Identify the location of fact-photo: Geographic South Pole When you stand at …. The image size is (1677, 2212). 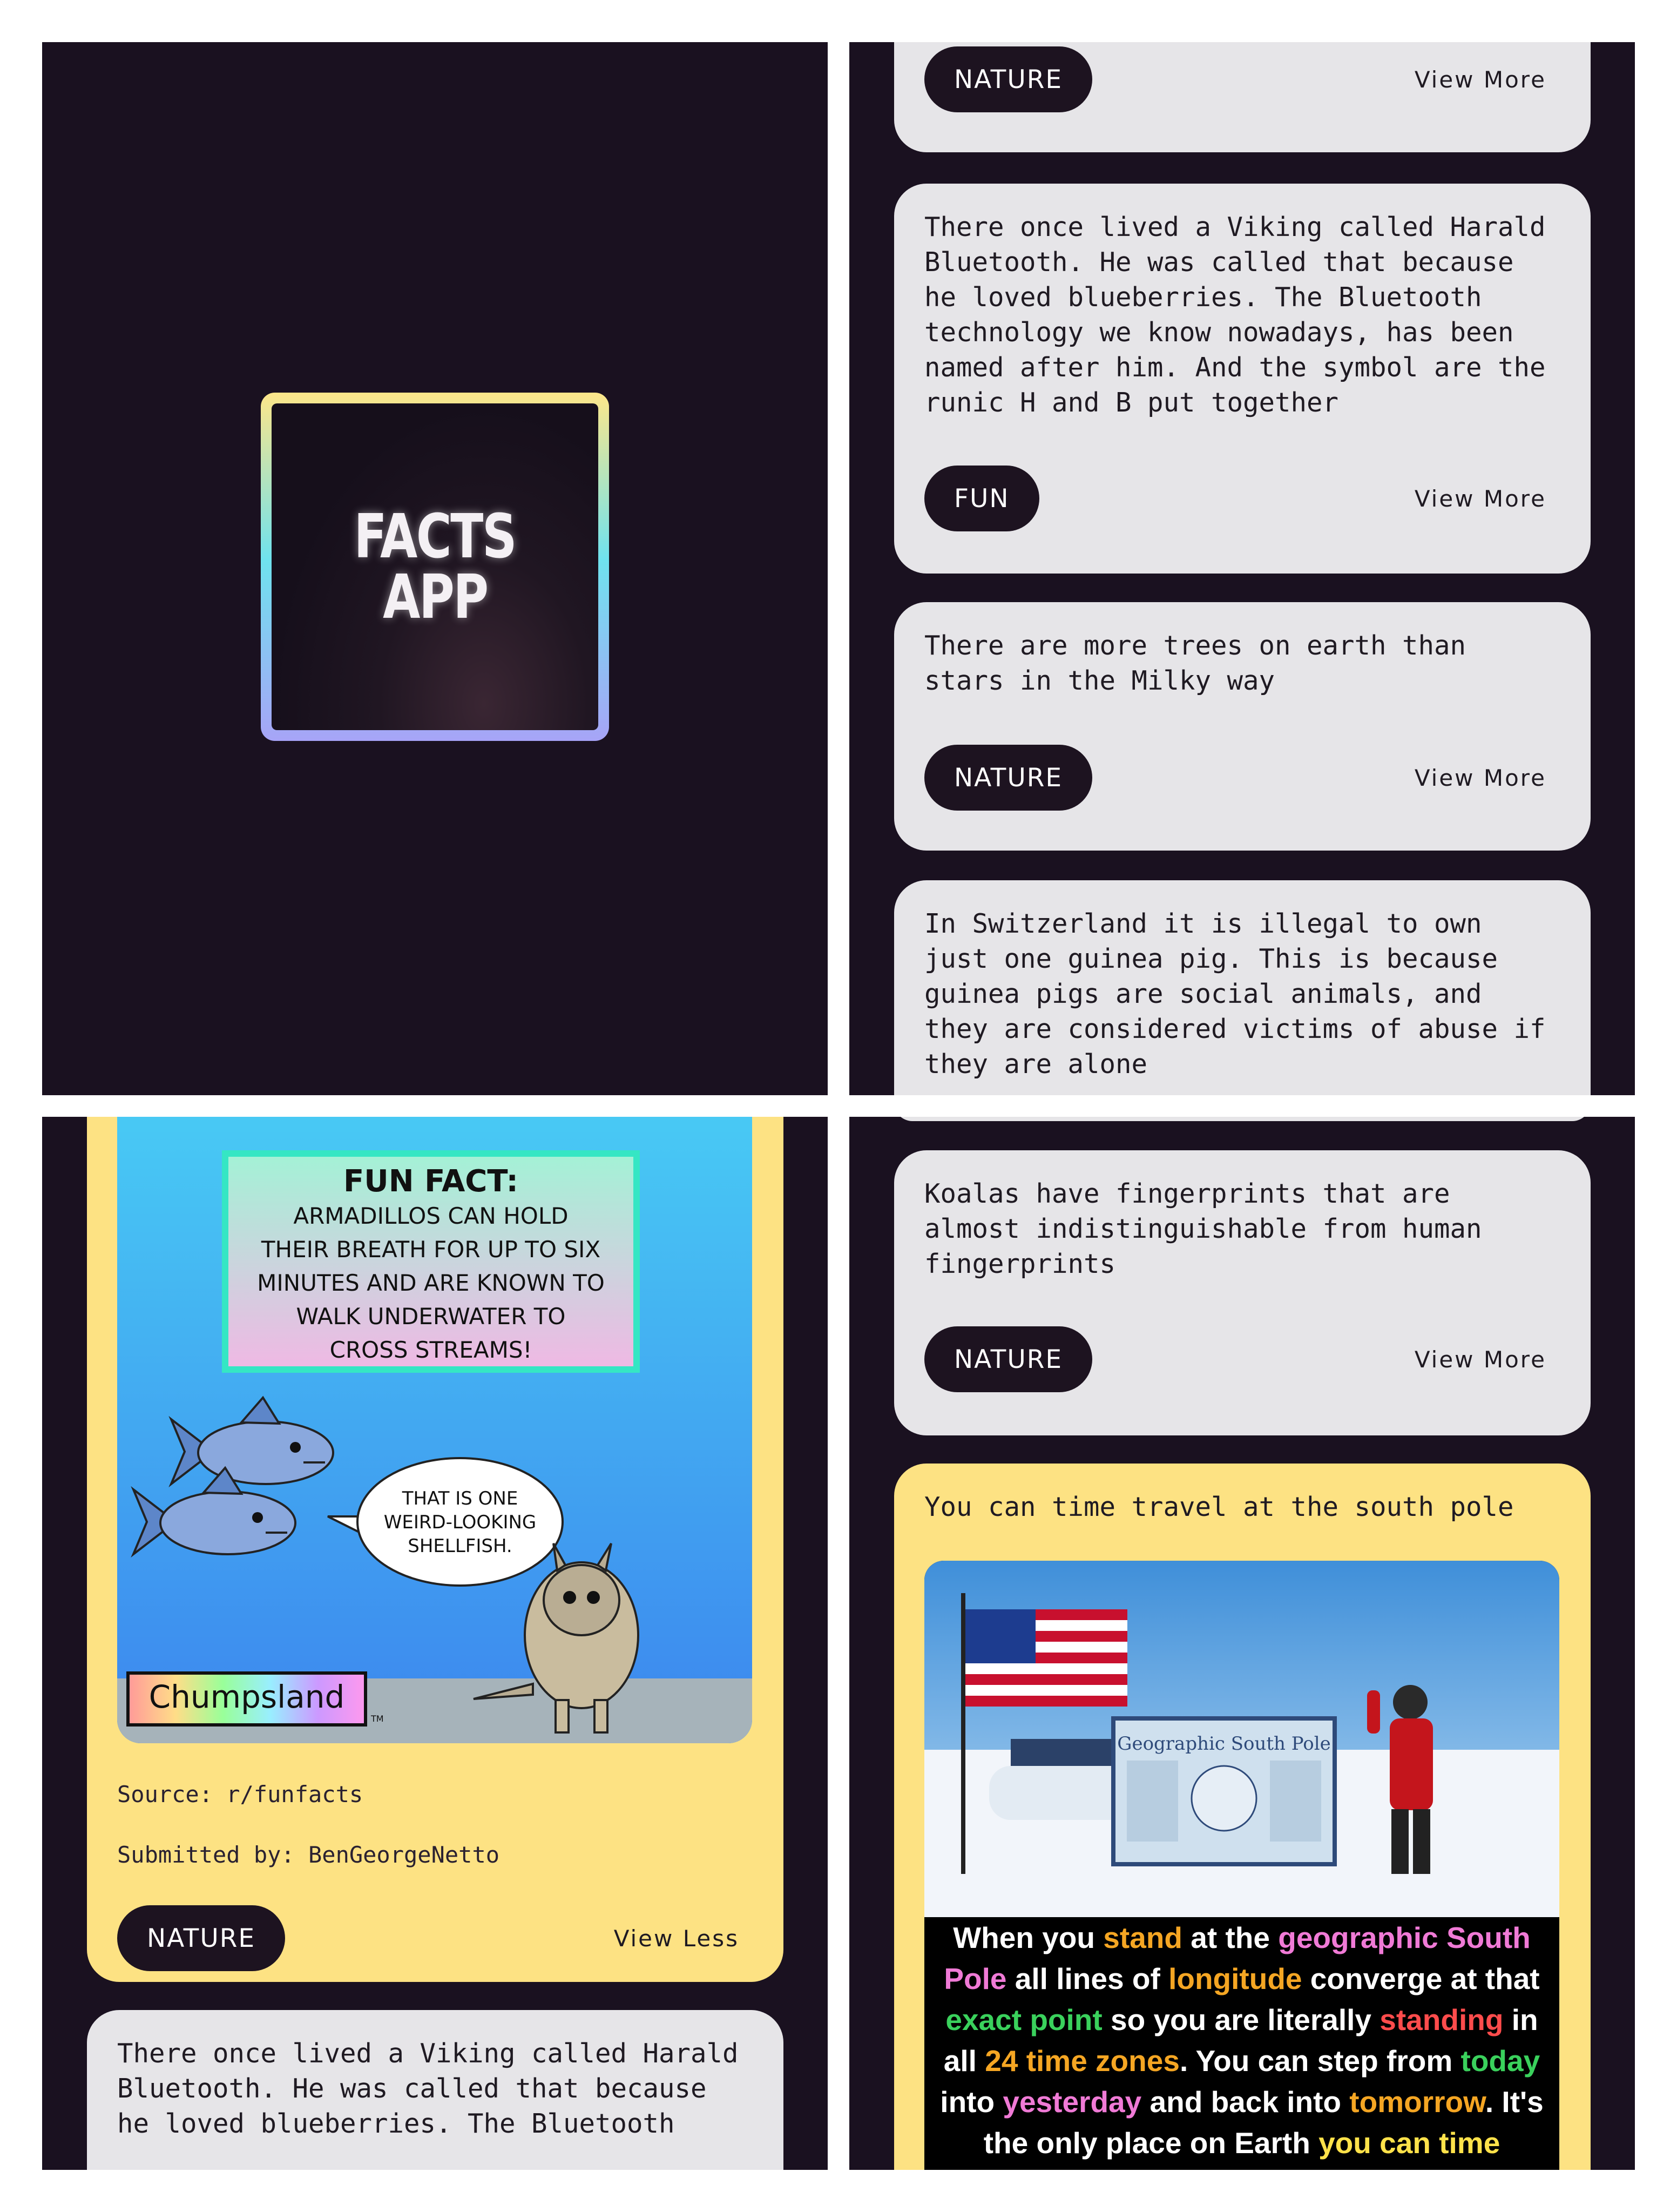
(1241, 1865).